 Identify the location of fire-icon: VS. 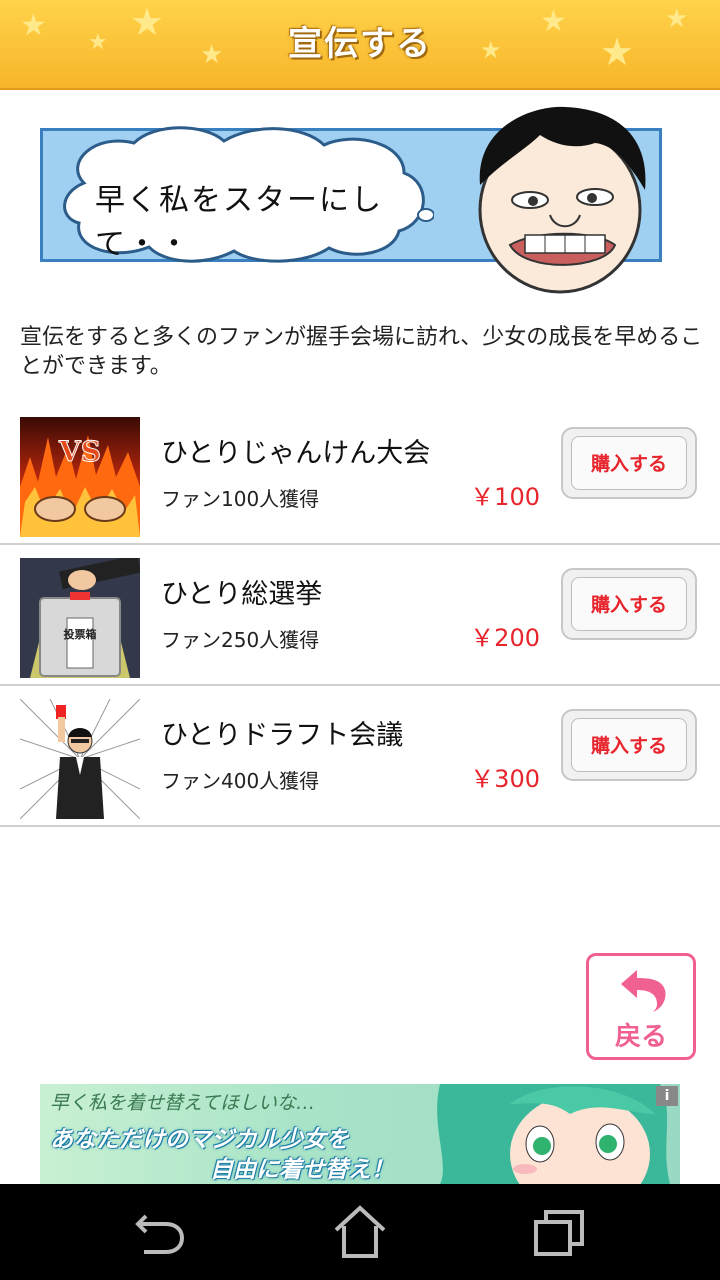
(80, 486).